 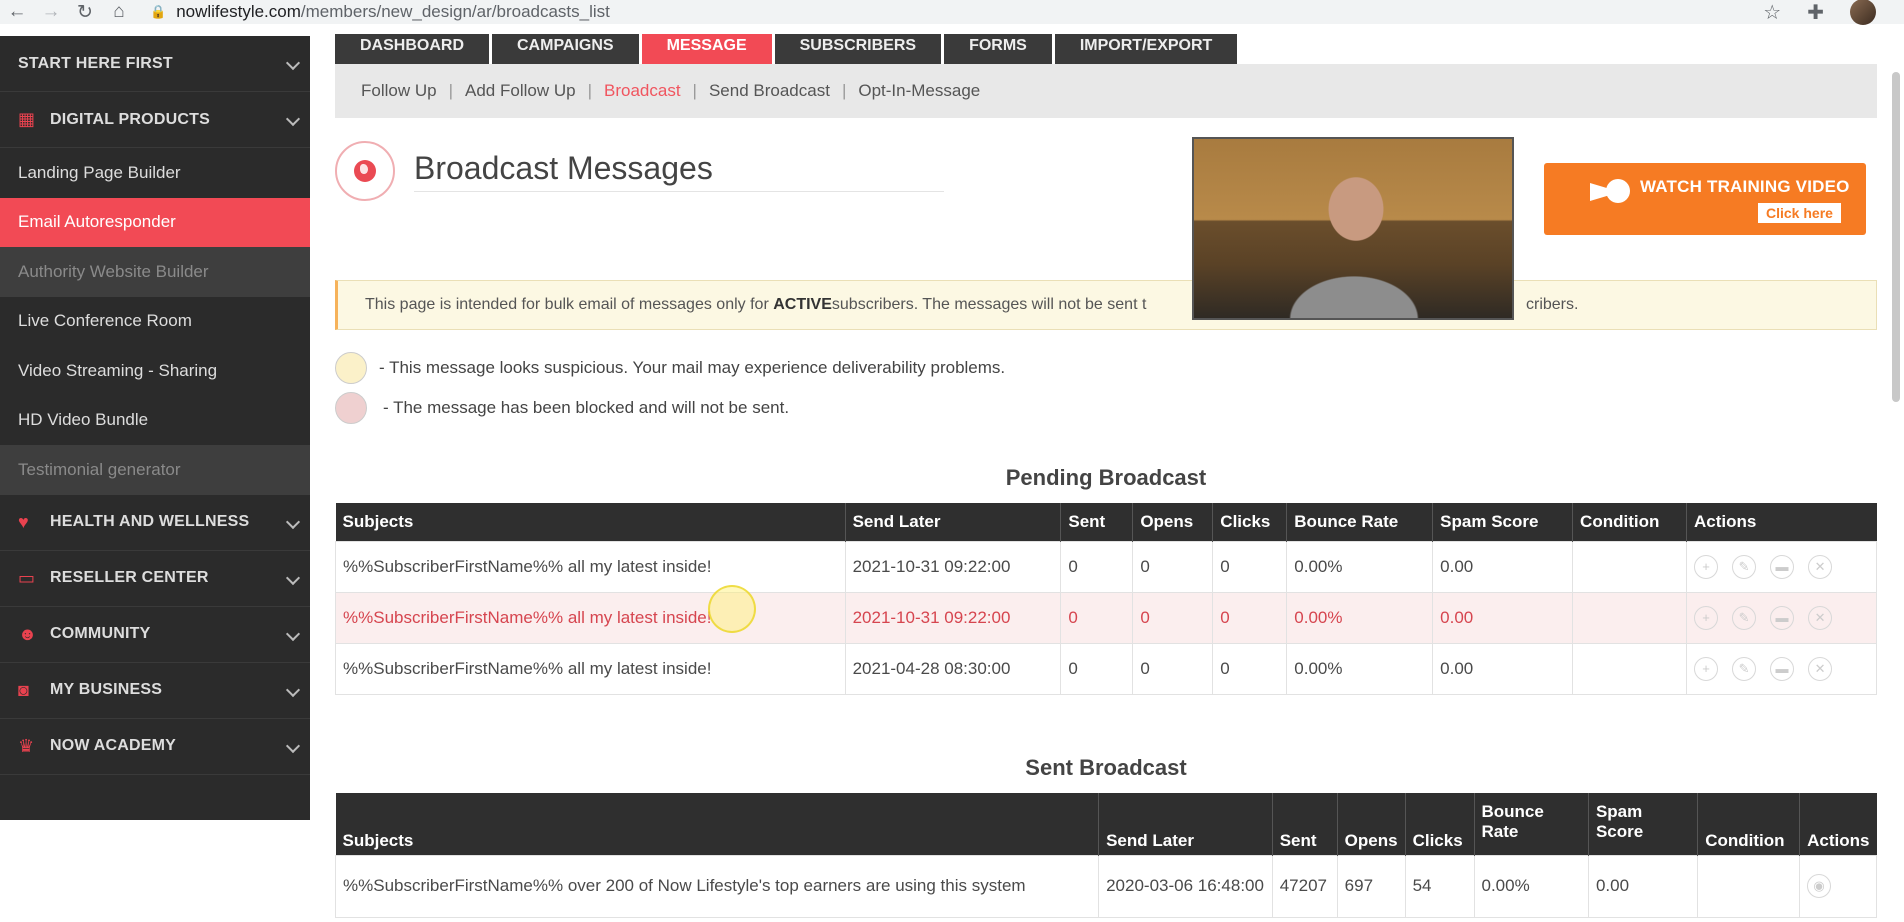 I want to click on my-business-icon: ◙, so click(x=24, y=689).